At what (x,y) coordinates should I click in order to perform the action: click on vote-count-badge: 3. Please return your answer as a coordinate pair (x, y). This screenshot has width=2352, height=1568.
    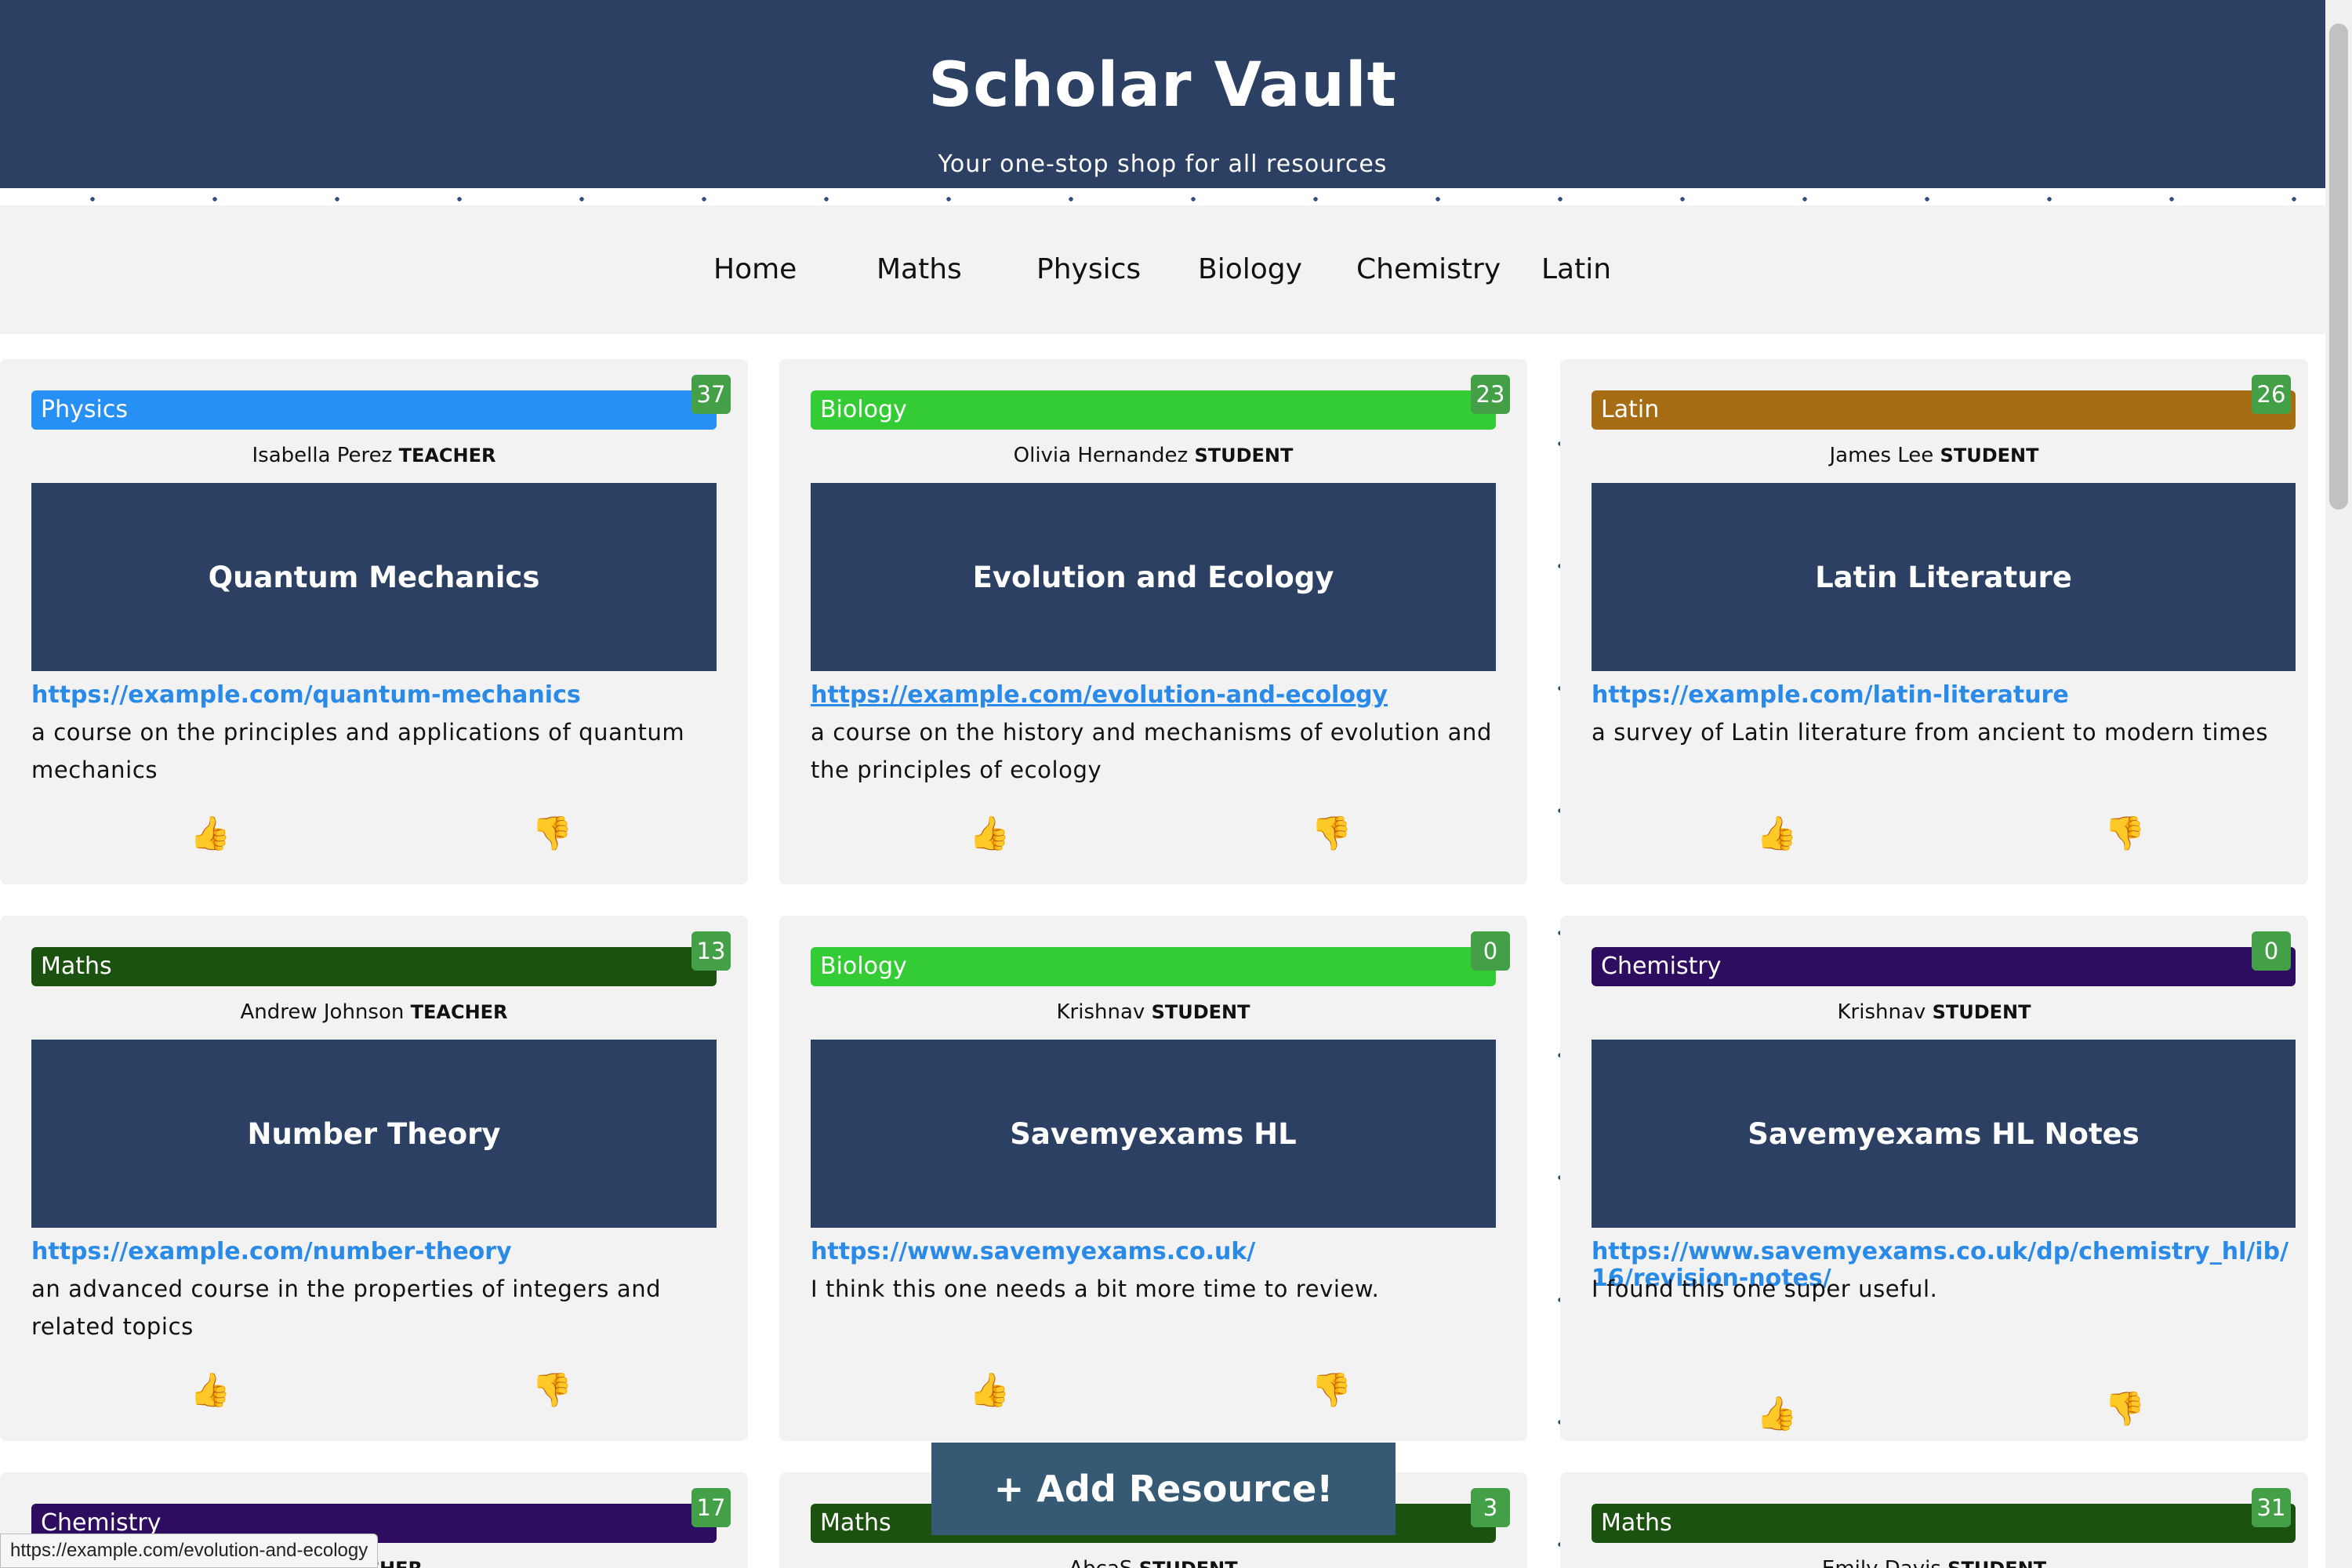
    Looking at the image, I should click on (1490, 1507).